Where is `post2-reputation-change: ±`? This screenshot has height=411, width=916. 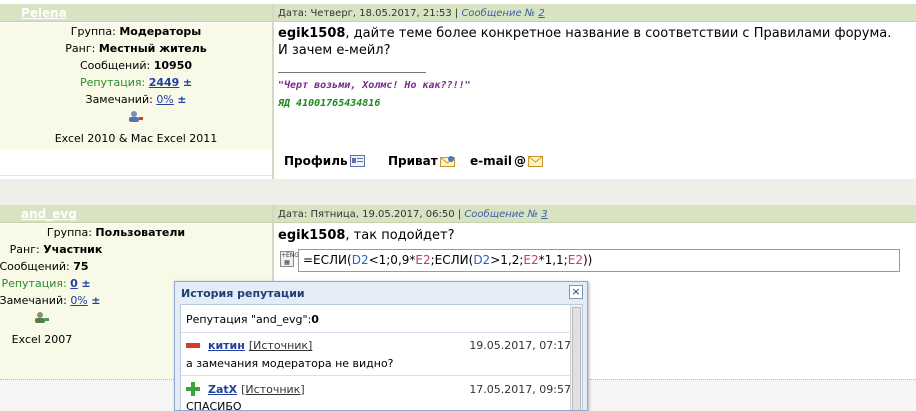
post2-reputation-change: ± is located at coordinates (85, 283).